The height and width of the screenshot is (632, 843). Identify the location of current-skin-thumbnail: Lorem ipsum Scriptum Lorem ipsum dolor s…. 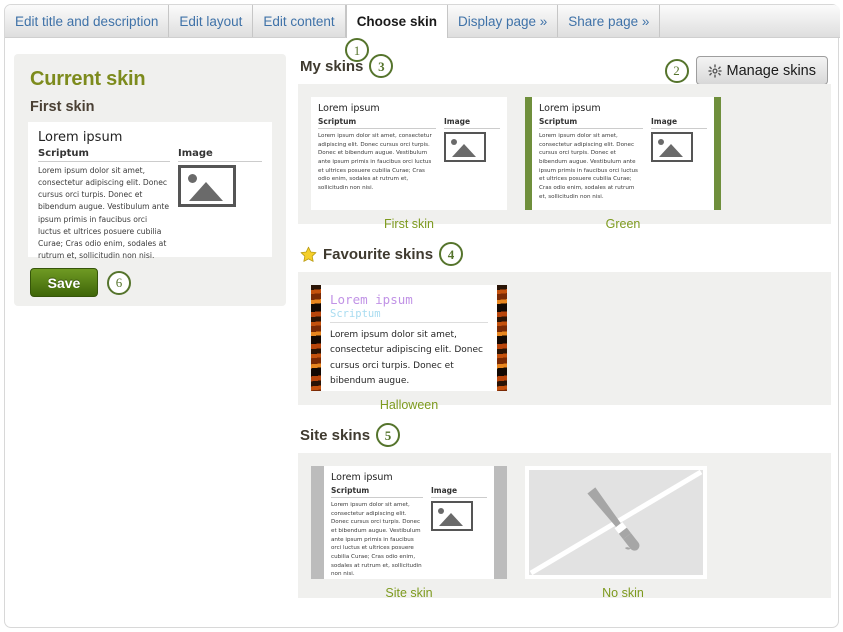
(150, 191).